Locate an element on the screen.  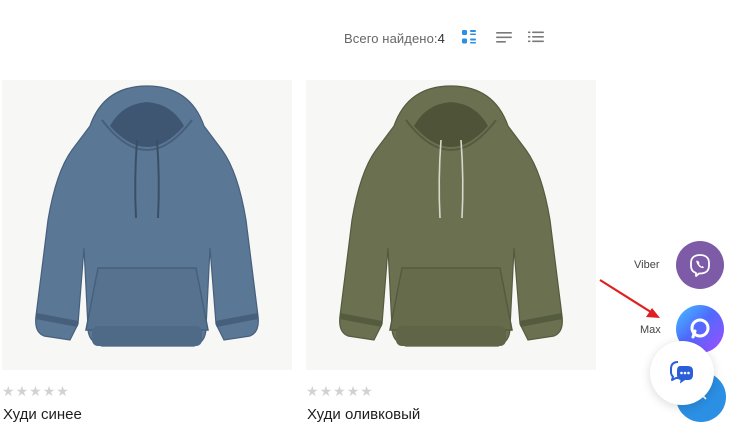
viber-label: Viber is located at coordinates (647, 265).